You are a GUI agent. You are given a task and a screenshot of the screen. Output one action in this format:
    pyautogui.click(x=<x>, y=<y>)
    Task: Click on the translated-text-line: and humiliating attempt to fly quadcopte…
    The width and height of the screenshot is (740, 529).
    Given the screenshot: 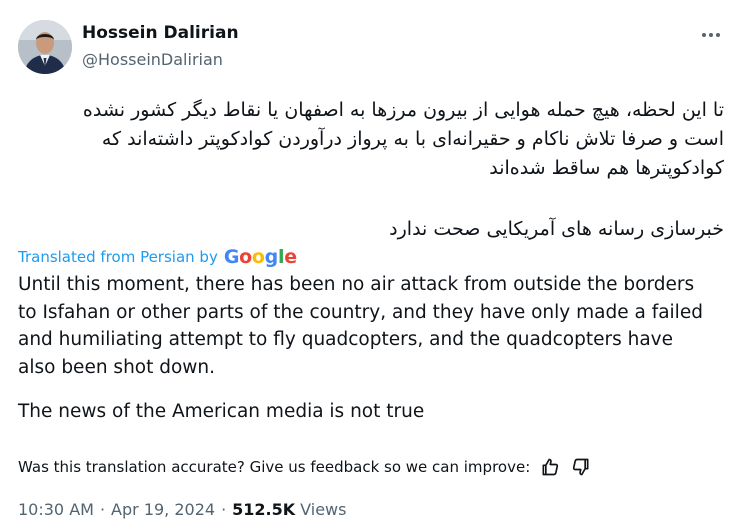 What is the action you would take?
    pyautogui.click(x=345, y=339)
    